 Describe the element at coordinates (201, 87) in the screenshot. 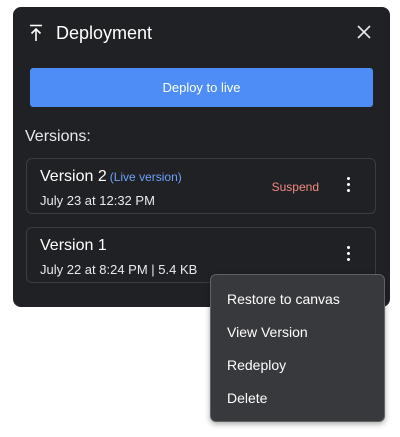

I see `deploy-to-live-button: Deploy to live` at that location.